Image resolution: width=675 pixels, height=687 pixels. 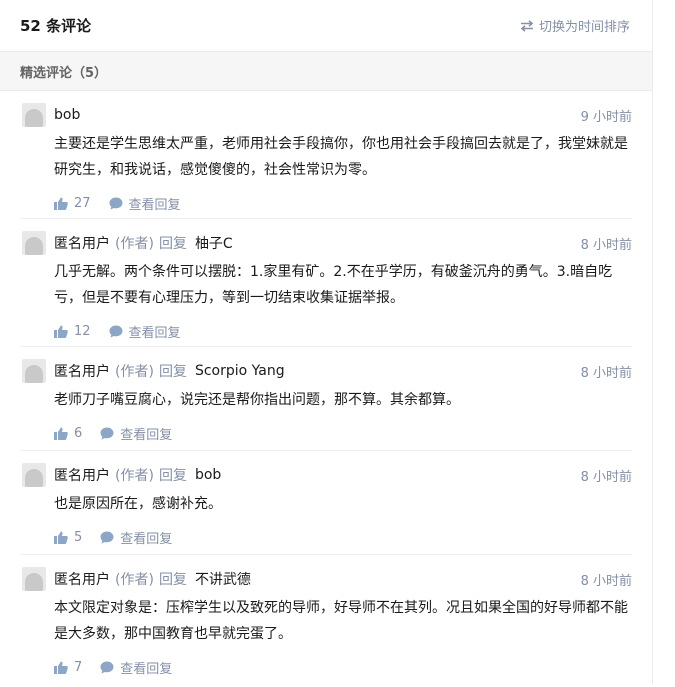 I want to click on comment-text: 也是原因所在，感谢补充。, so click(x=138, y=504).